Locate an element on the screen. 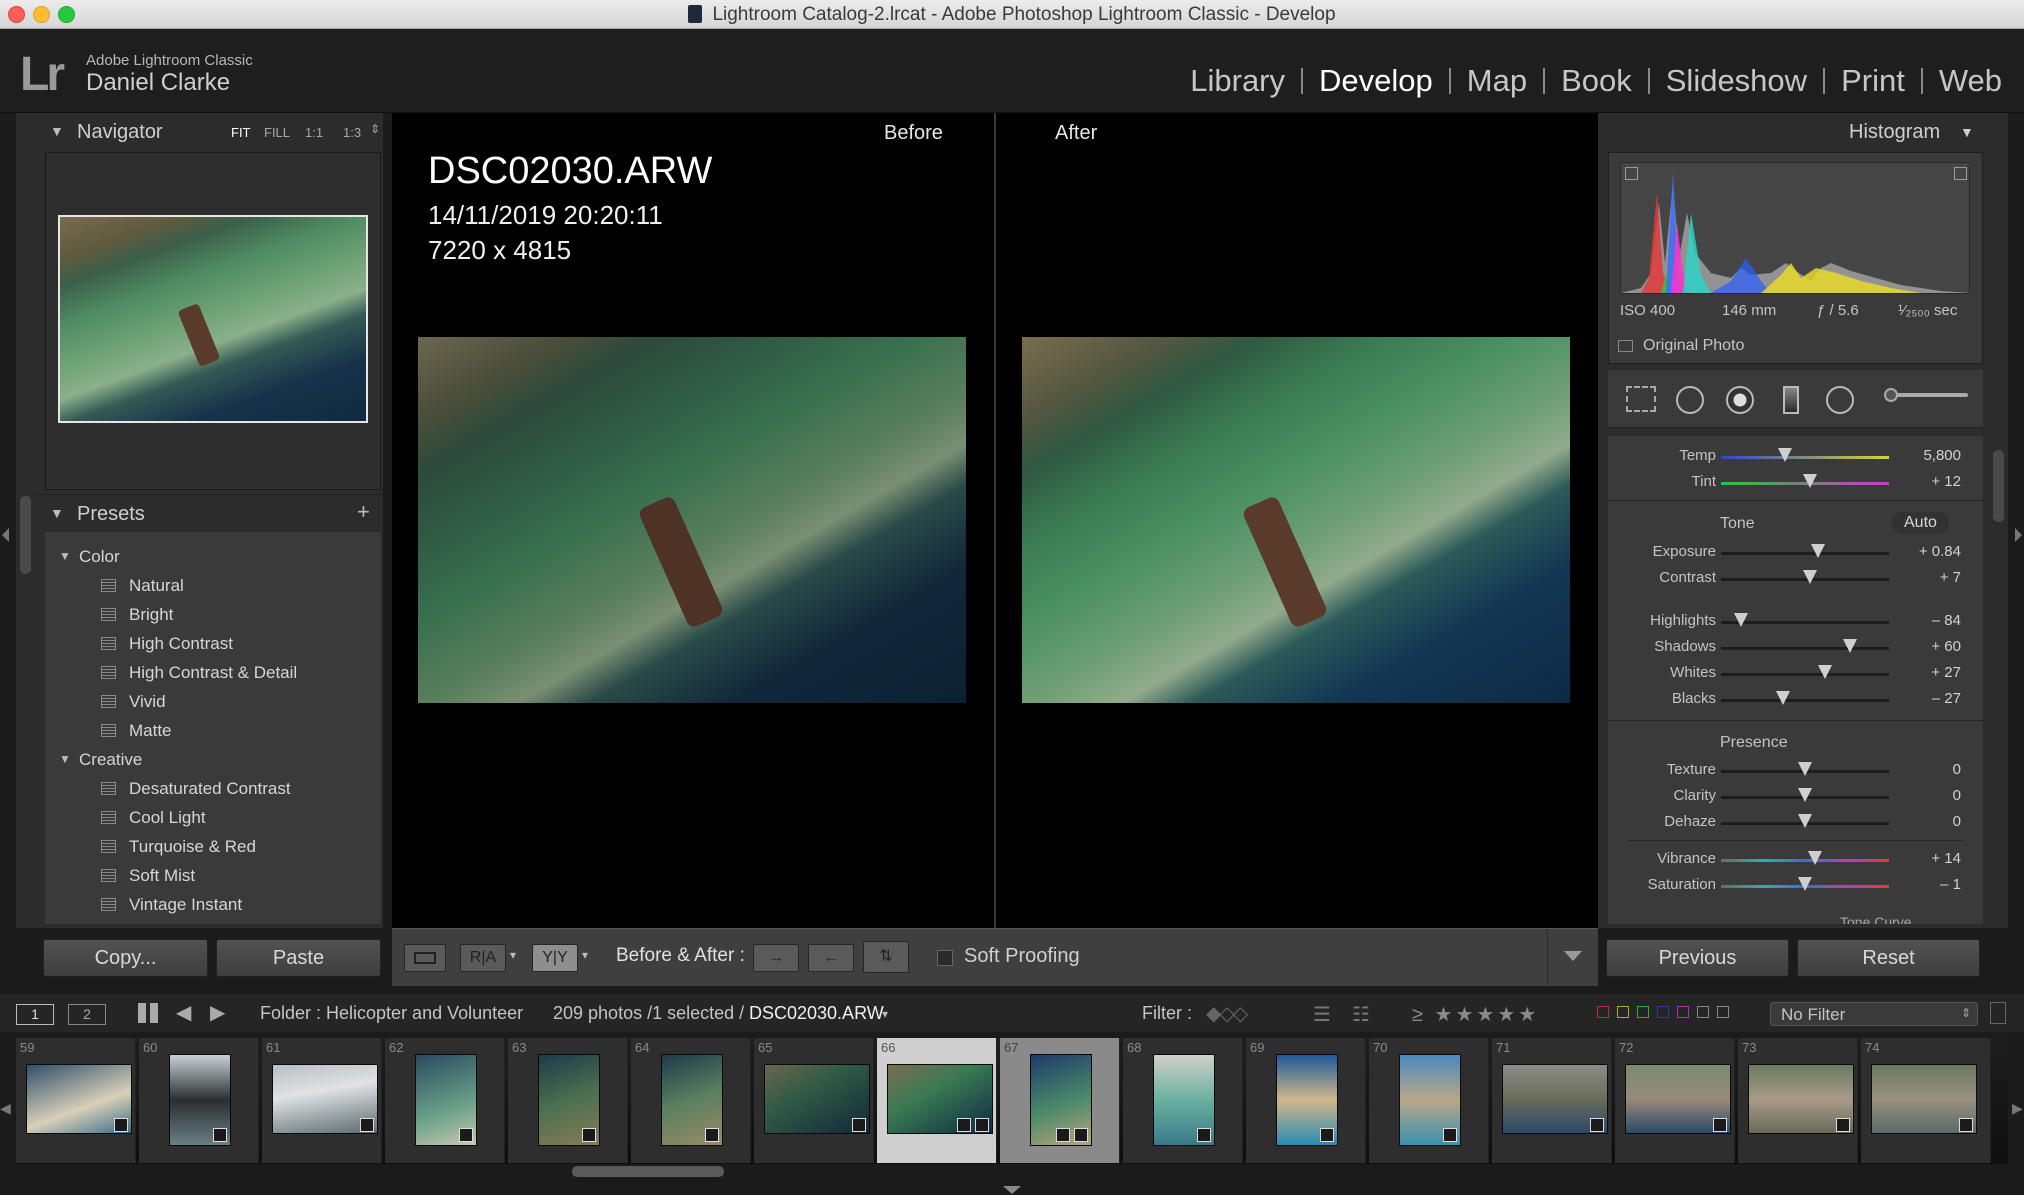 The height and width of the screenshot is (1195, 2024). preset-item: Bright is located at coordinates (213, 614).